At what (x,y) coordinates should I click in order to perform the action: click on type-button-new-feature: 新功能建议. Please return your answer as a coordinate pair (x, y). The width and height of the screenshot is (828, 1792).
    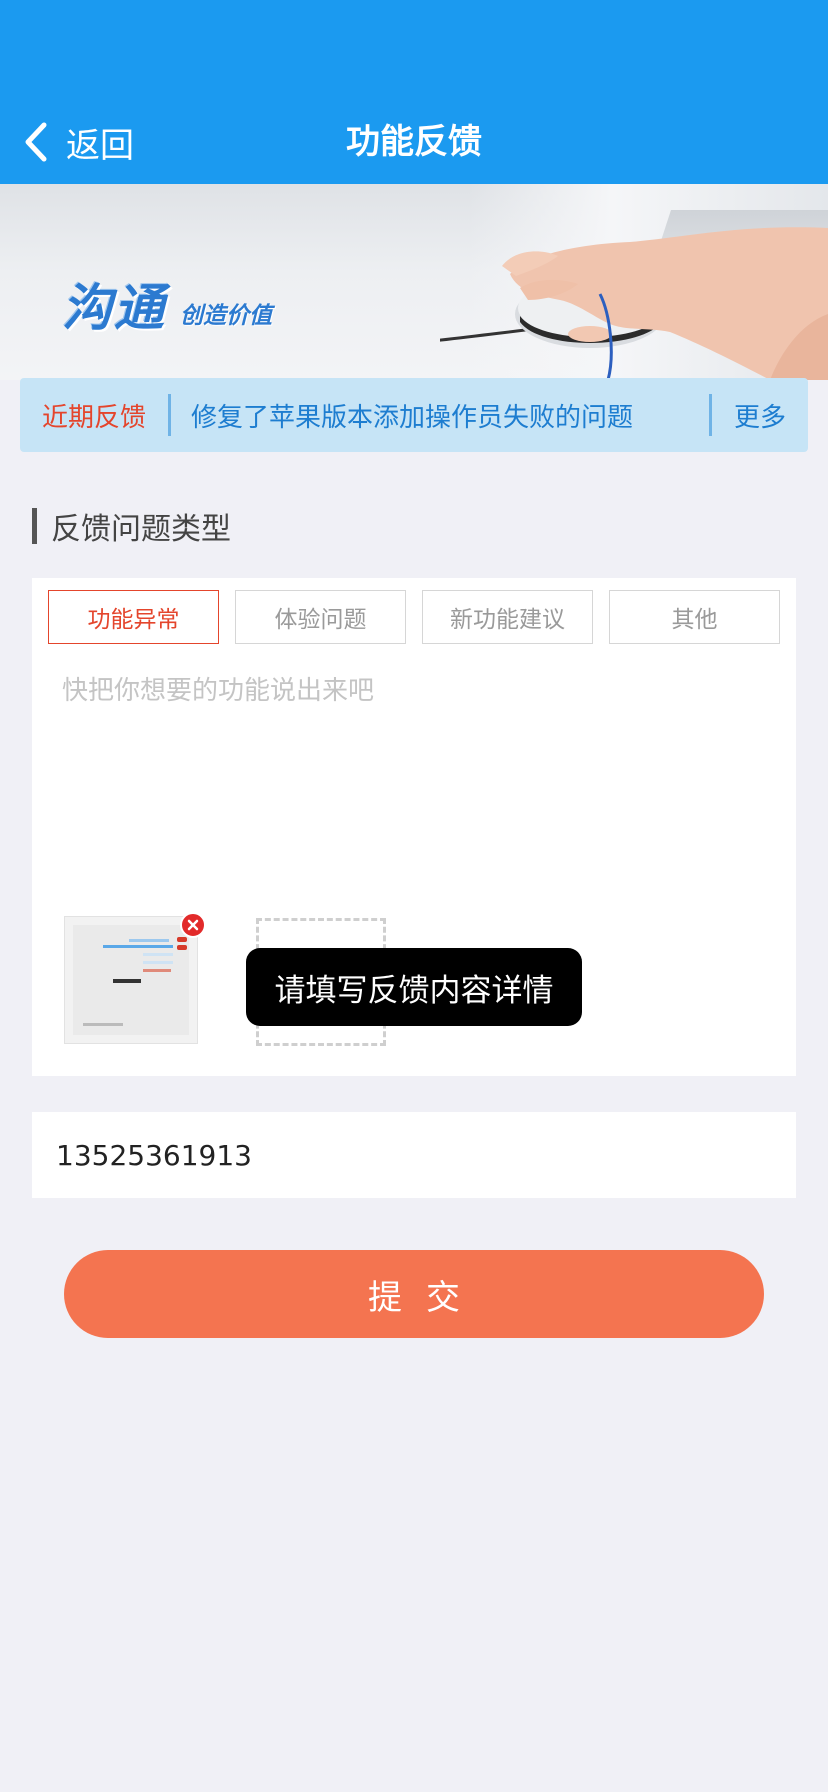
    Looking at the image, I should click on (507, 617).